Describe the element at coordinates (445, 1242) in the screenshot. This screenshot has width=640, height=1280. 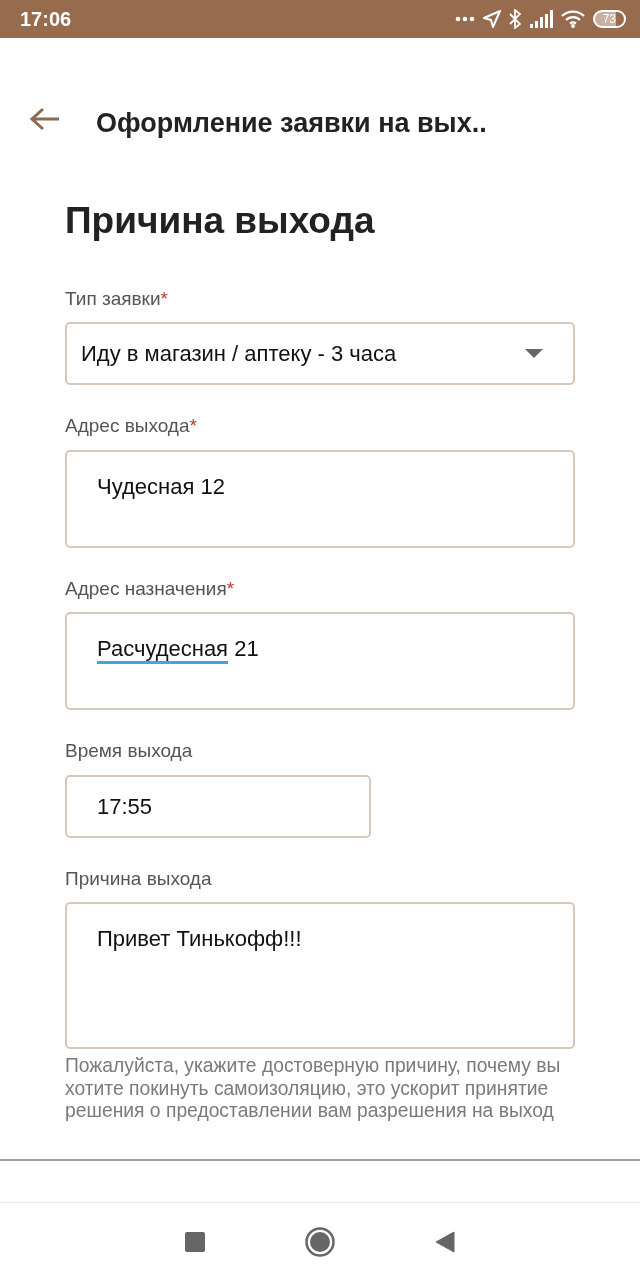
I see `back-icon` at that location.